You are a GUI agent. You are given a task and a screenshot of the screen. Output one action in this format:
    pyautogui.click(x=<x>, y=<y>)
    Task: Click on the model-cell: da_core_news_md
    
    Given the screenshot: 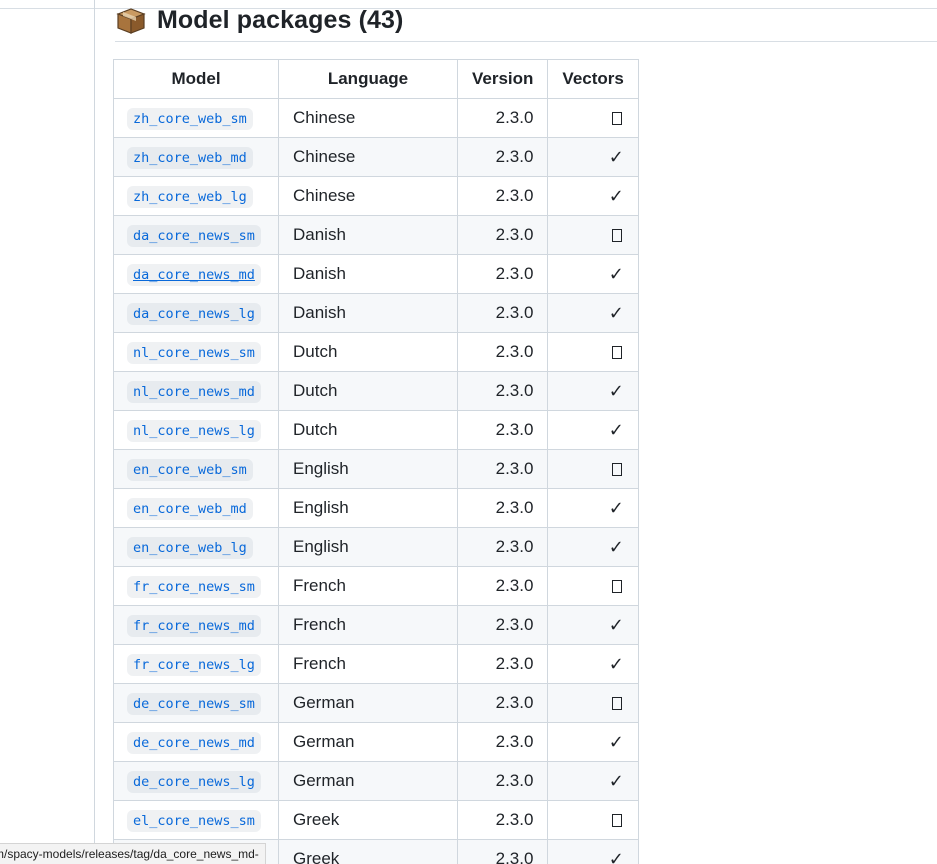 What is the action you would take?
    pyautogui.click(x=196, y=274)
    